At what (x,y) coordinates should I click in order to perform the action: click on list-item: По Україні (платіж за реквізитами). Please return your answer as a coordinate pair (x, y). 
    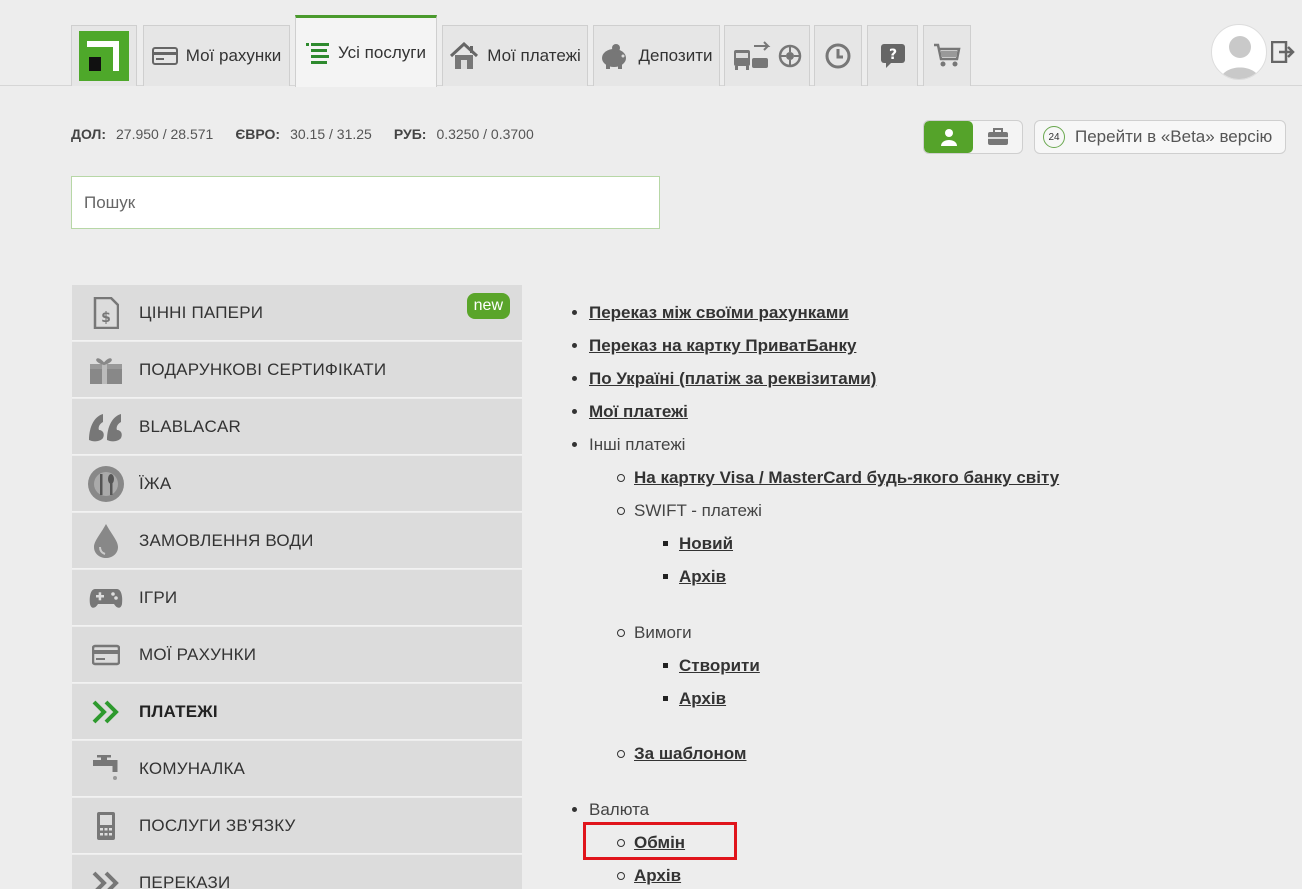
    Looking at the image, I should click on (723, 379).